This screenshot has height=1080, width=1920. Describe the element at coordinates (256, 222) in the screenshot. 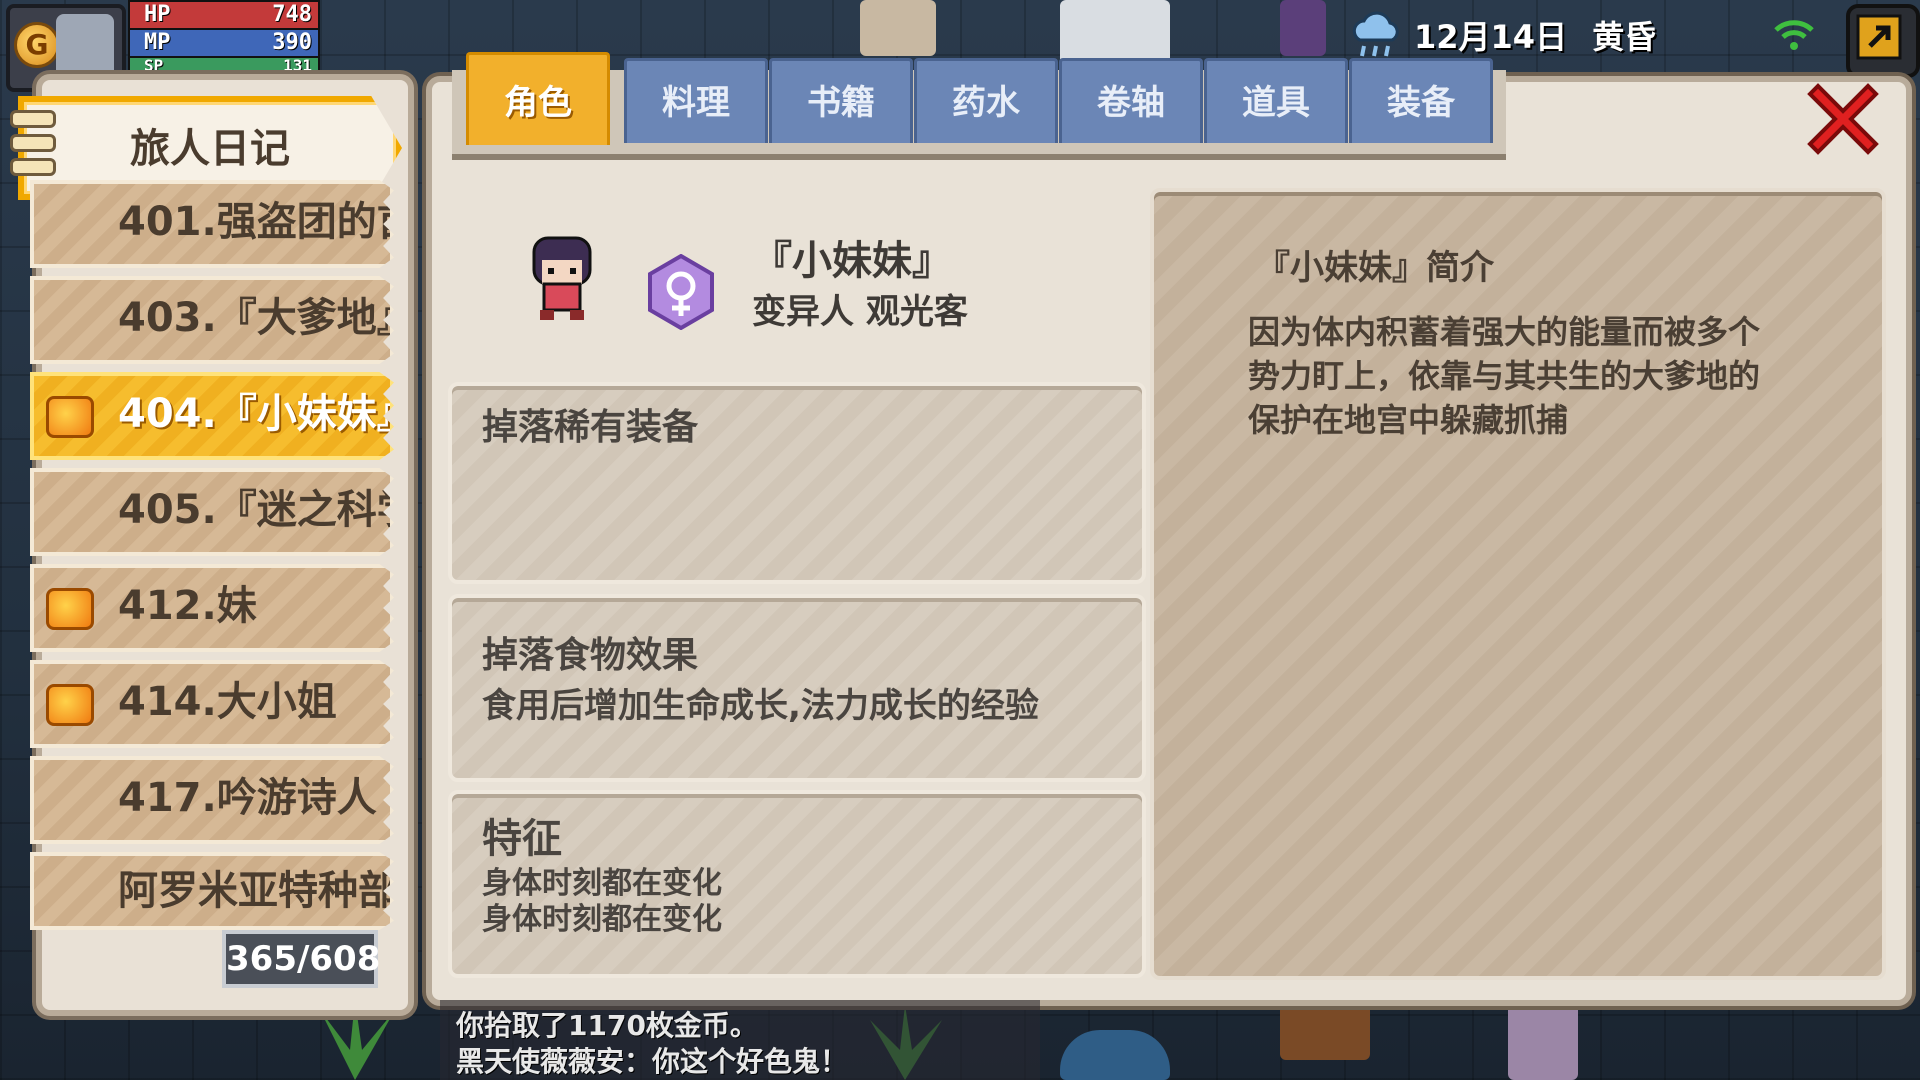

I see `list-item-label: 401.强盗团的首` at that location.